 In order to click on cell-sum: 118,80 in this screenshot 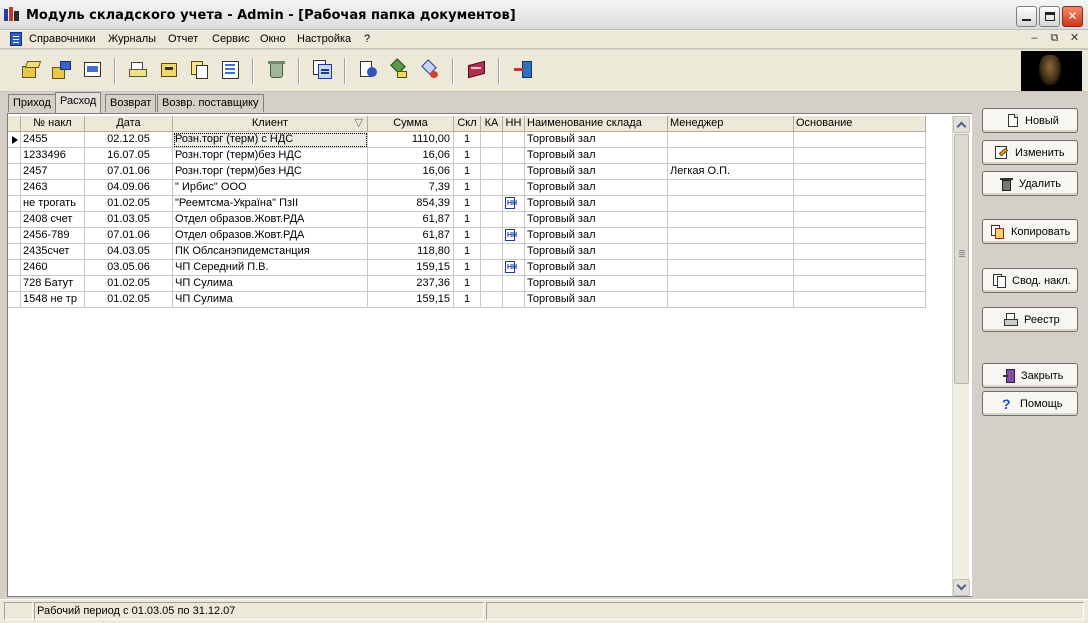, I will do `click(411, 252)`.